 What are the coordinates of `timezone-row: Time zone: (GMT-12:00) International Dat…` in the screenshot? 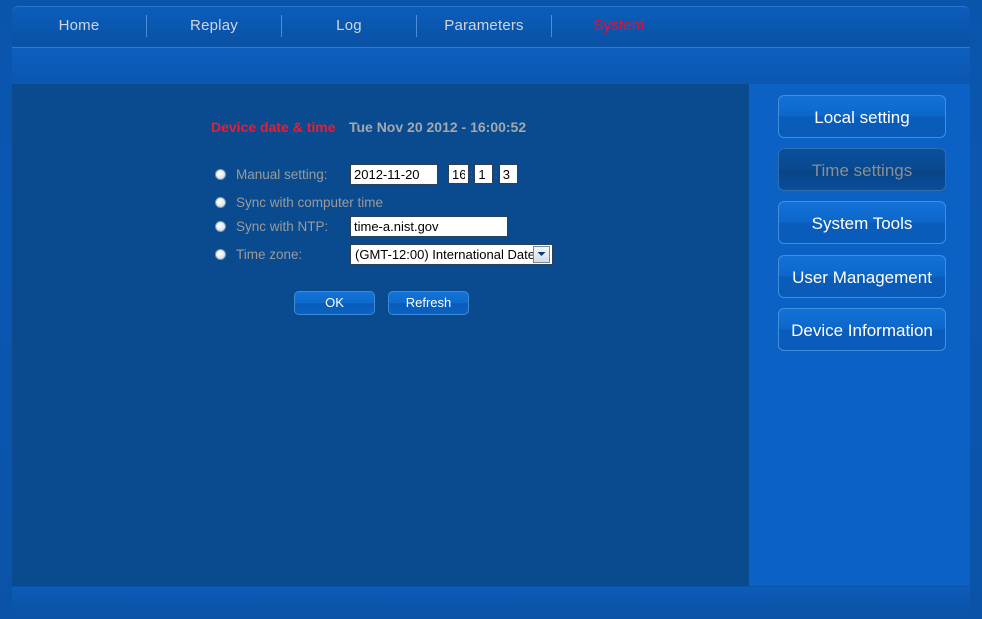 It's located at (384, 254).